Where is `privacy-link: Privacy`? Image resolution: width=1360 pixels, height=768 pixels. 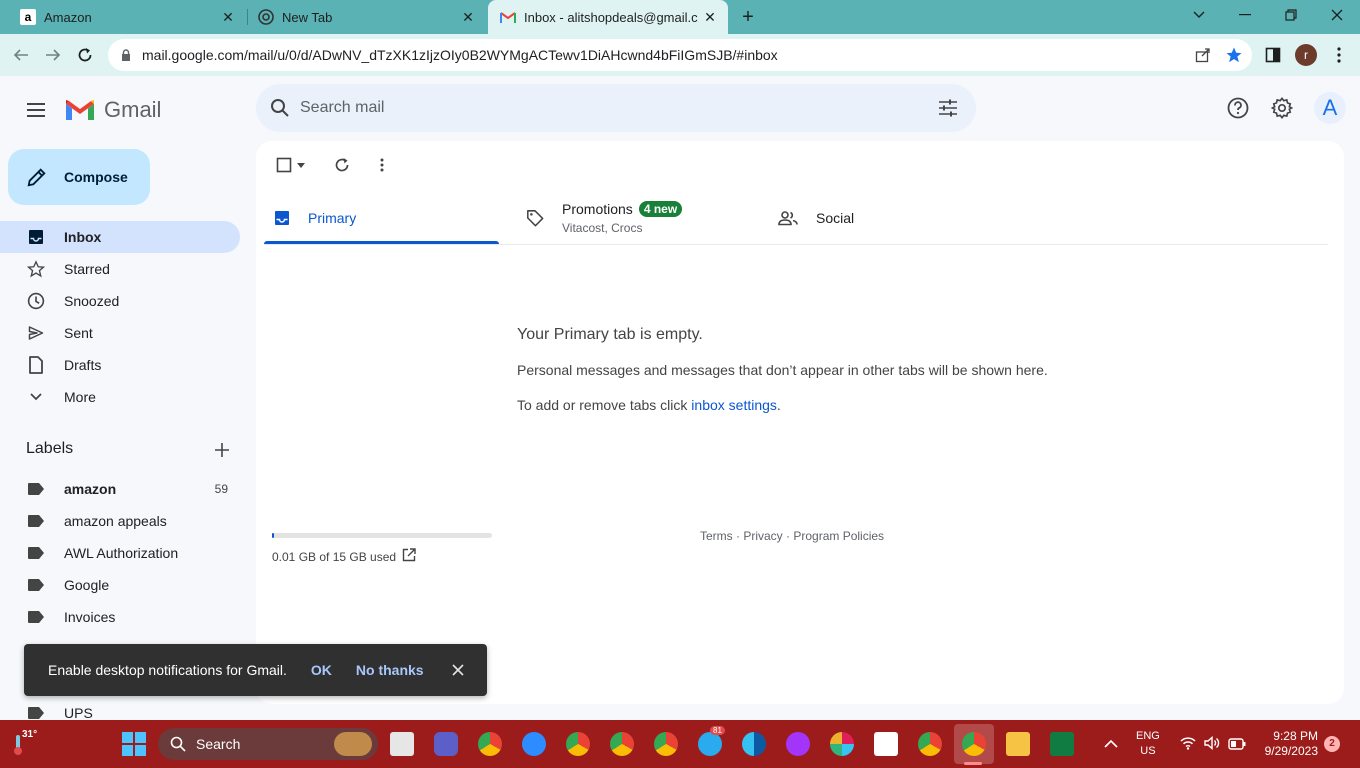
privacy-link: Privacy is located at coordinates (762, 536).